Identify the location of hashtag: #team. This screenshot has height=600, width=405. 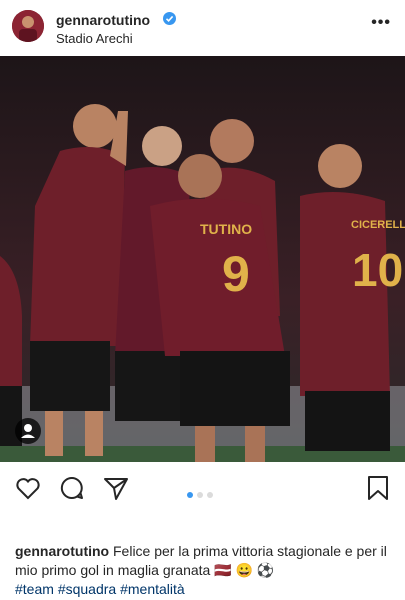
(34, 589).